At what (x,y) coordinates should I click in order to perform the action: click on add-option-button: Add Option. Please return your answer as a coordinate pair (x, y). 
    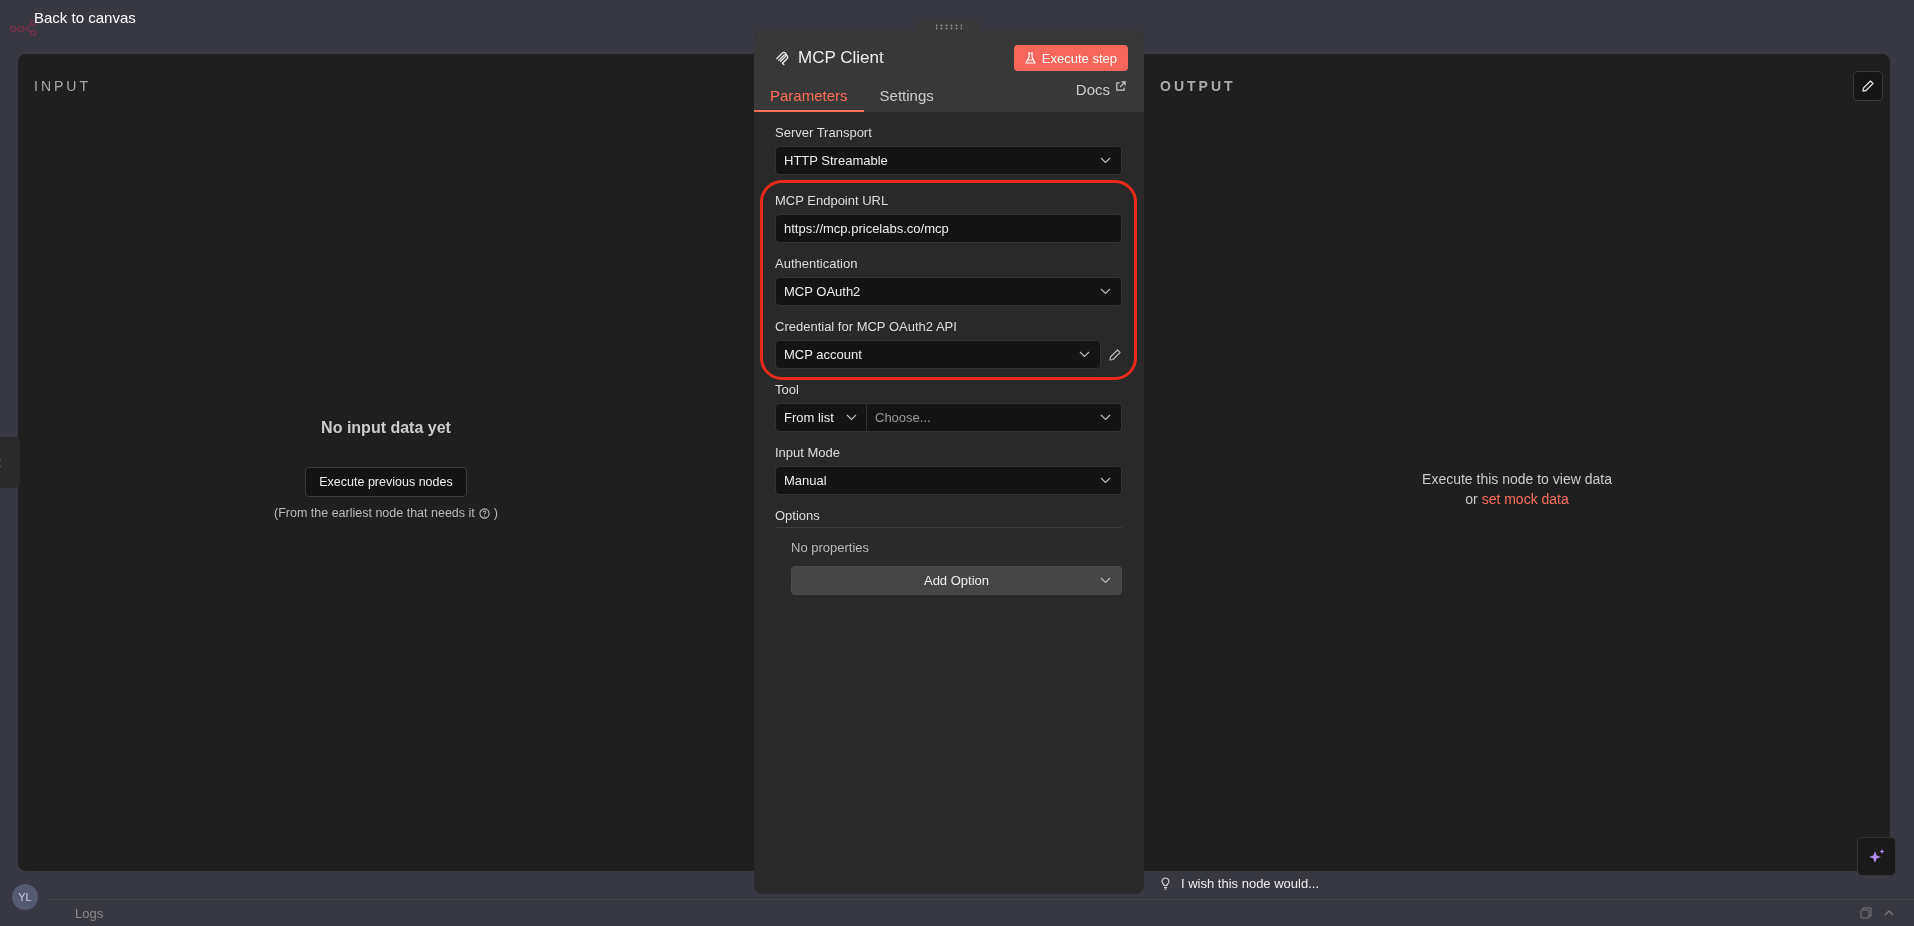
    Looking at the image, I should click on (956, 580).